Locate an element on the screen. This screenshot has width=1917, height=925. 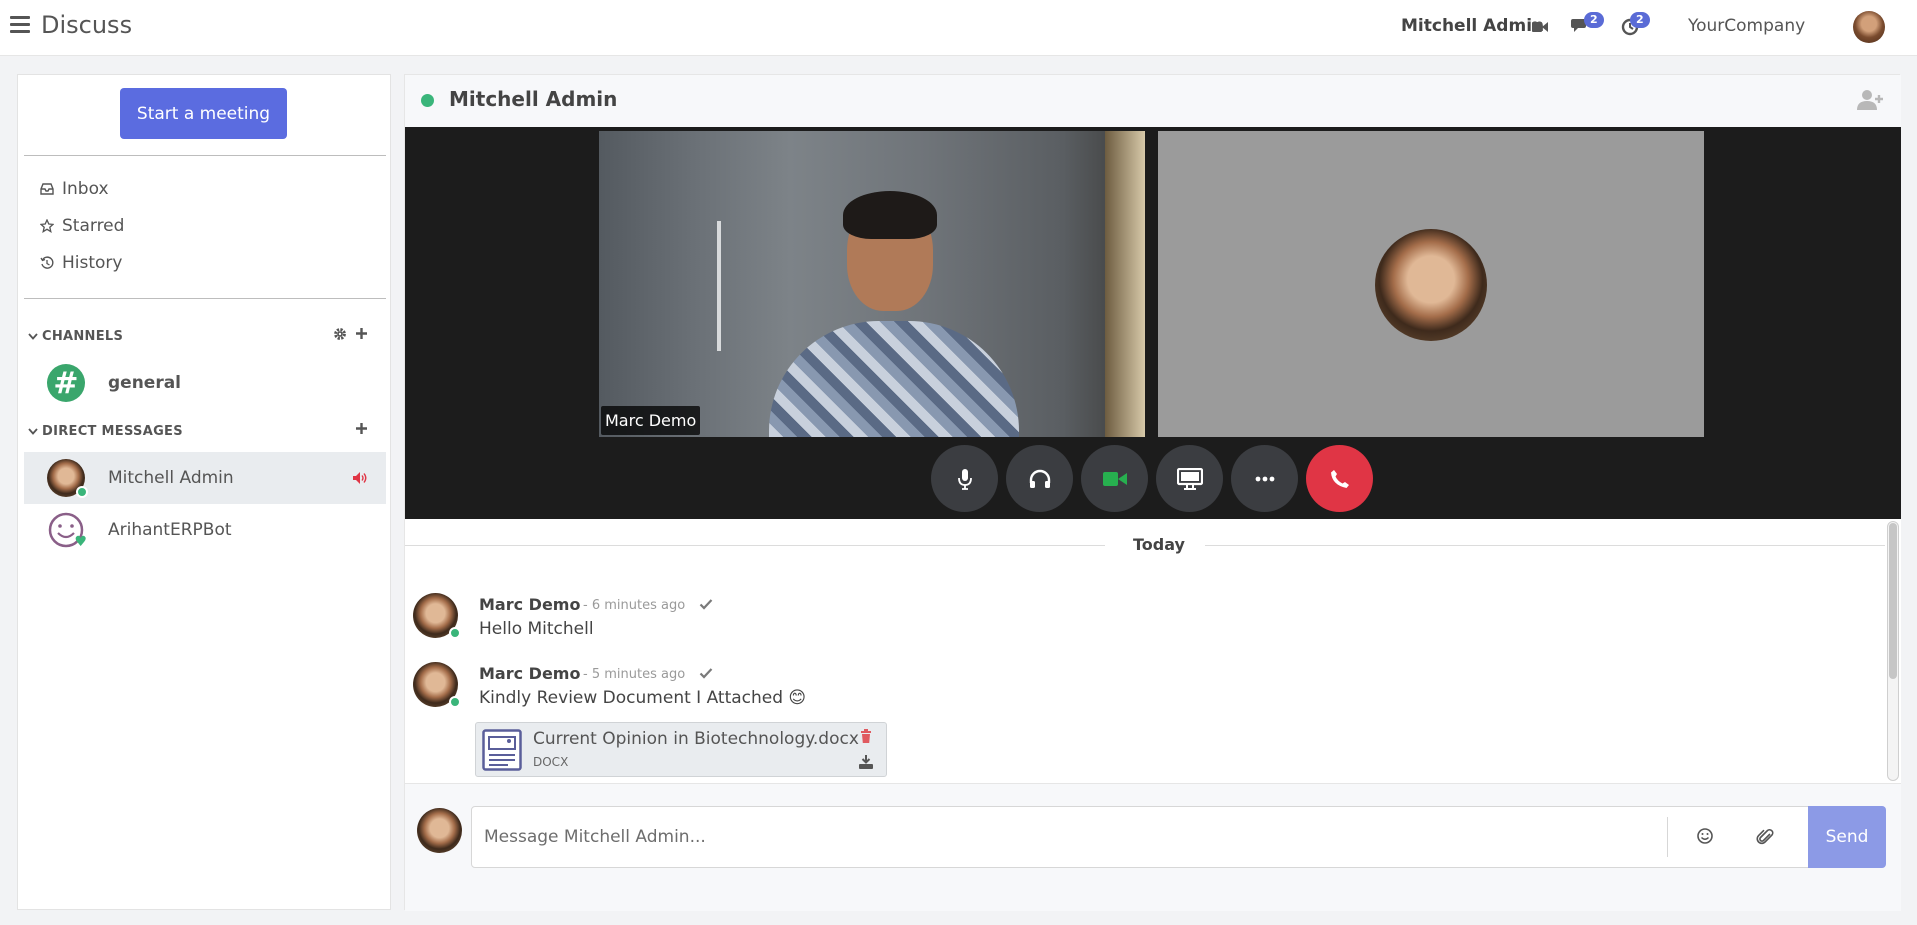
hang-up-button is located at coordinates (1339, 478).